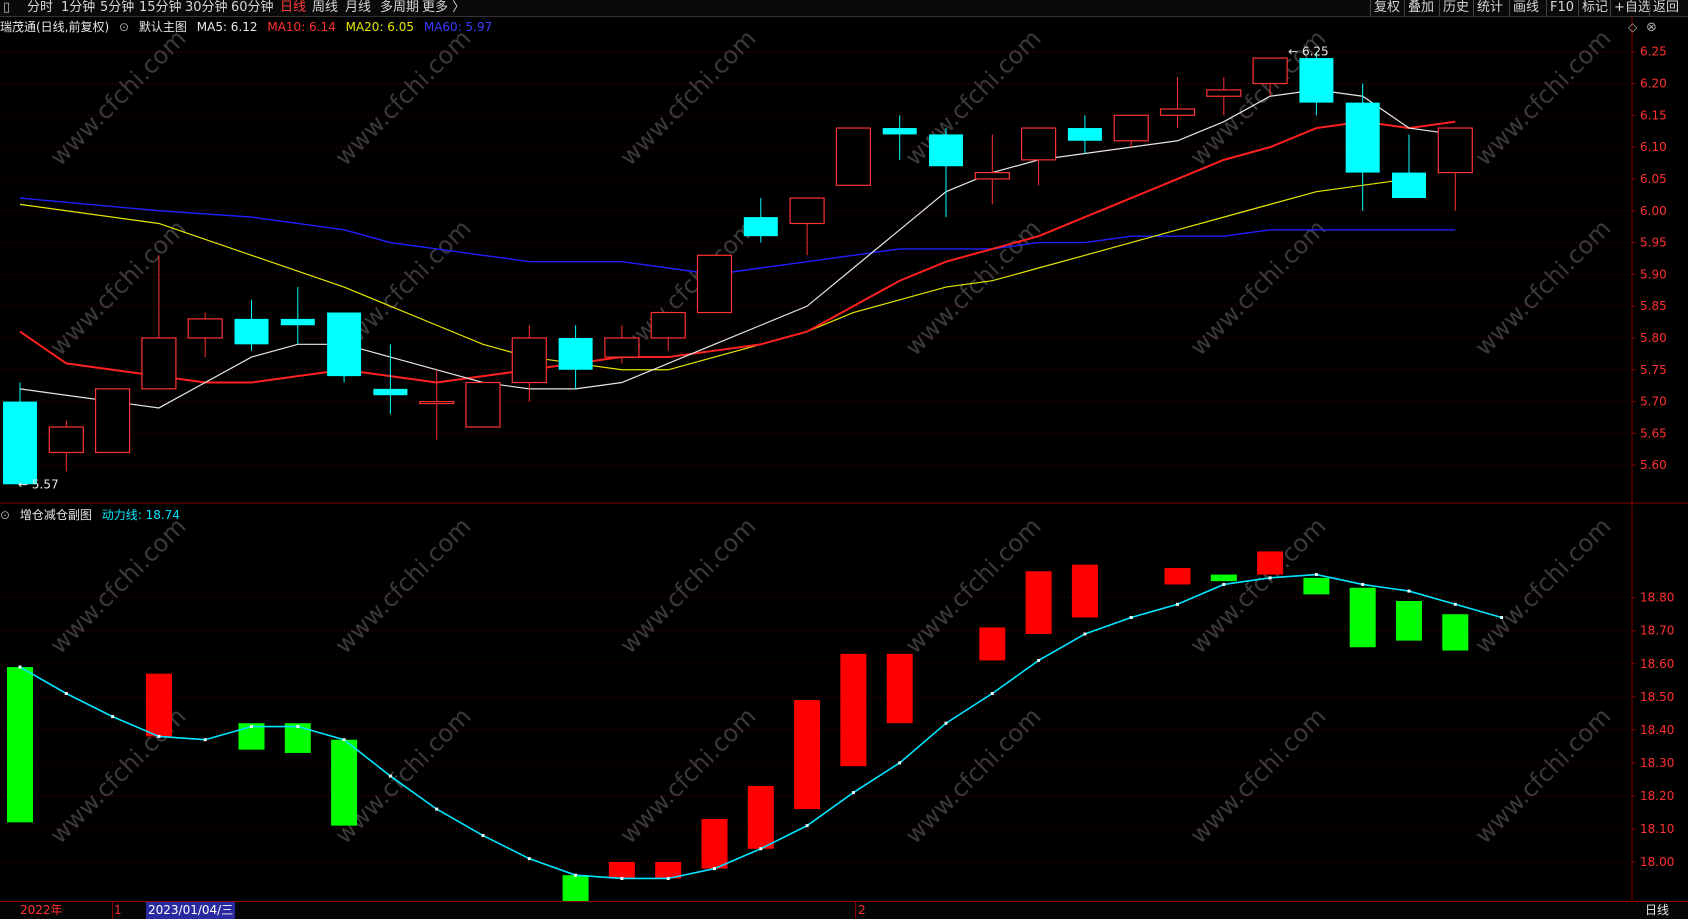  What do you see at coordinates (206, 8) in the screenshot?
I see `period-tab-4: 30分钟` at bounding box center [206, 8].